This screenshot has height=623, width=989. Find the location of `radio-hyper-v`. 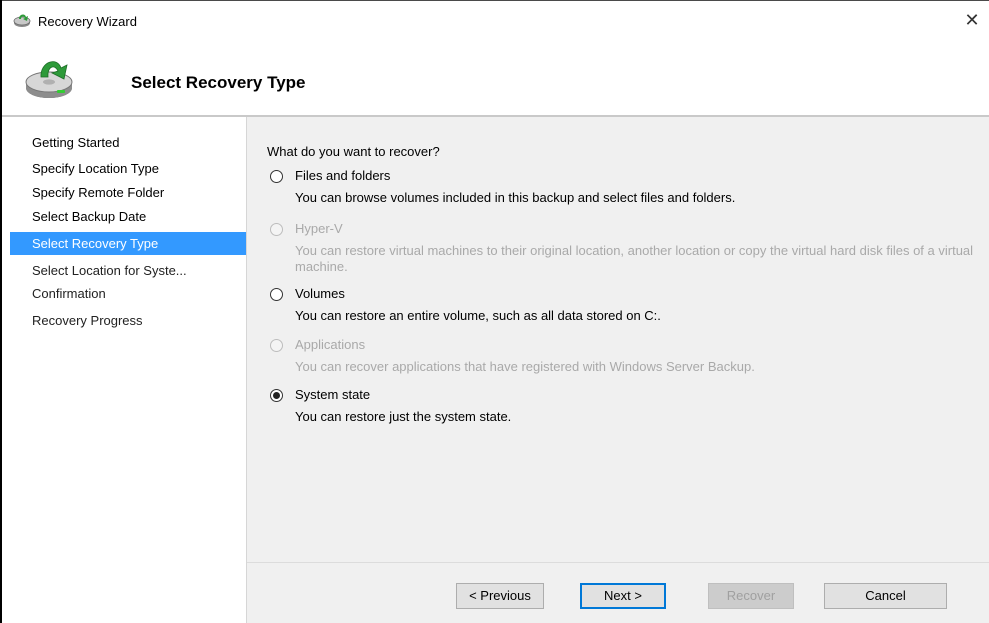

radio-hyper-v is located at coordinates (276, 229).